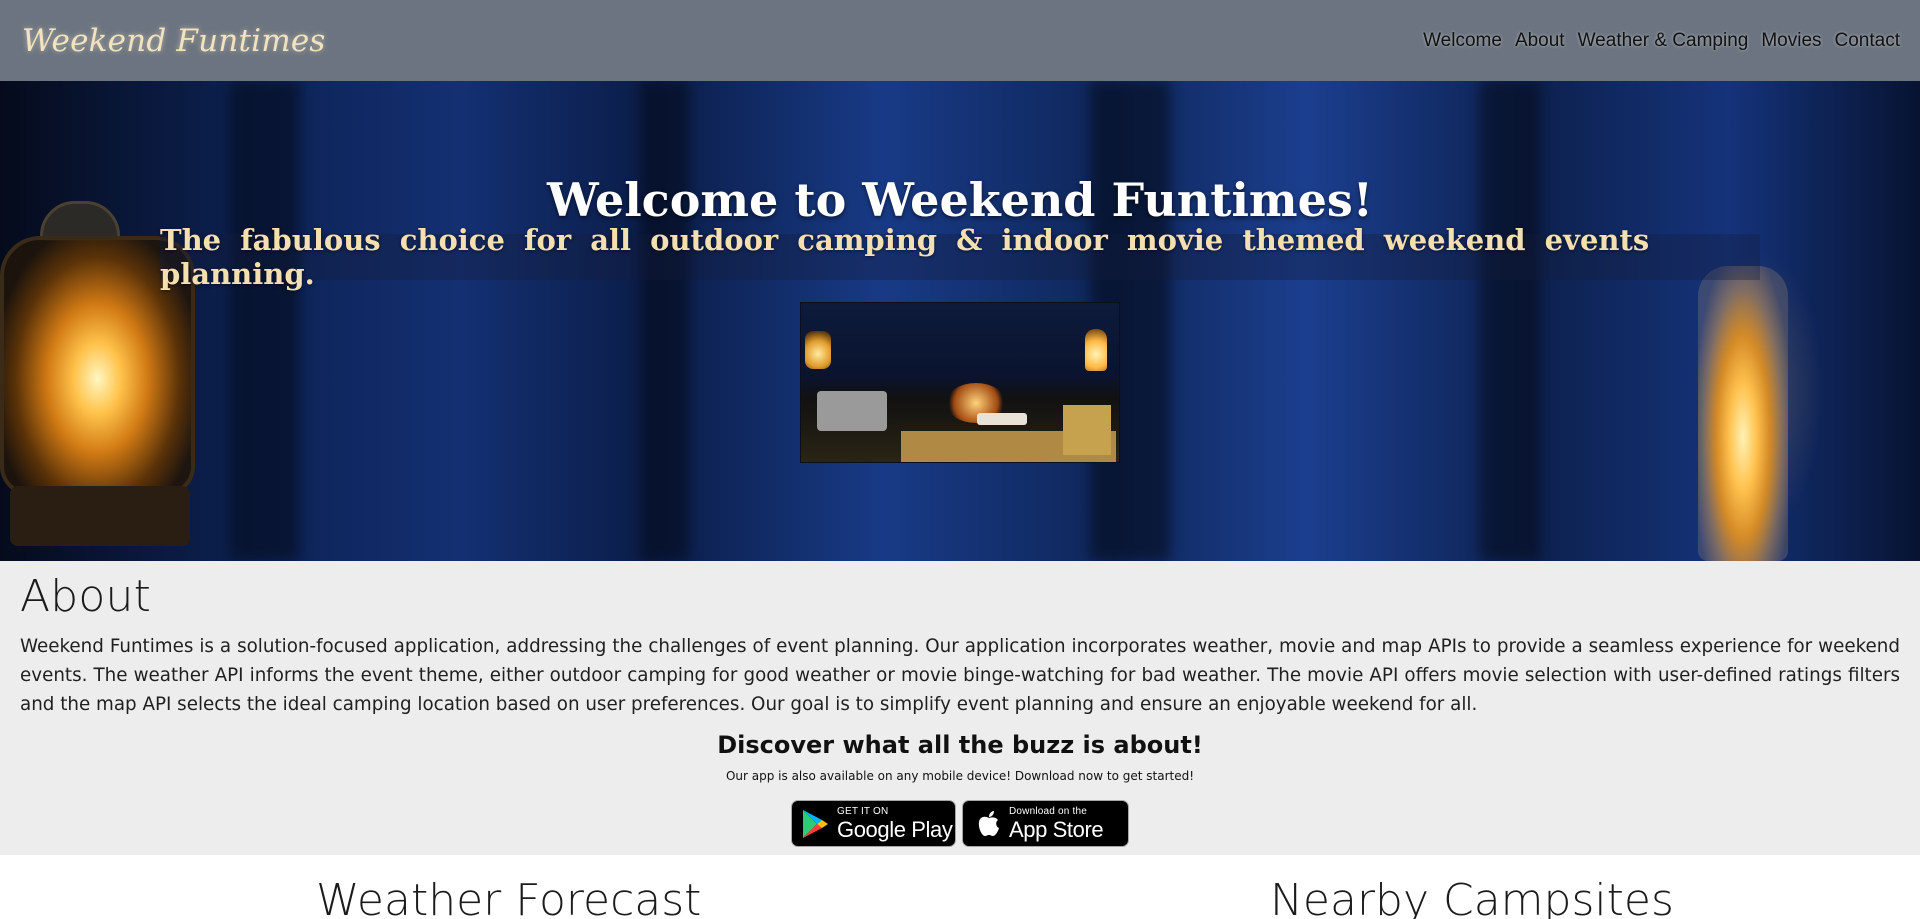 The height and width of the screenshot is (919, 1920). I want to click on nav-link-about: About, so click(1540, 41).